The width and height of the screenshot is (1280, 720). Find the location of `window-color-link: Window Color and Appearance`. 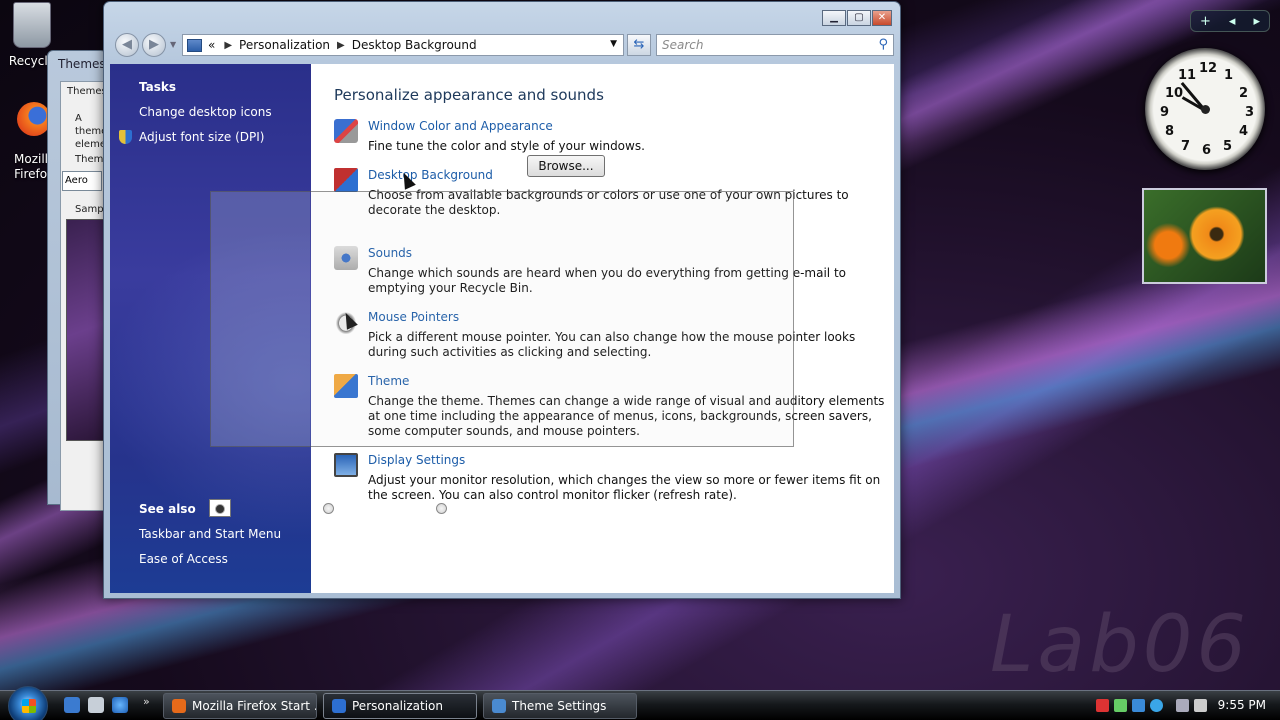

window-color-link: Window Color and Appearance is located at coordinates (460, 126).